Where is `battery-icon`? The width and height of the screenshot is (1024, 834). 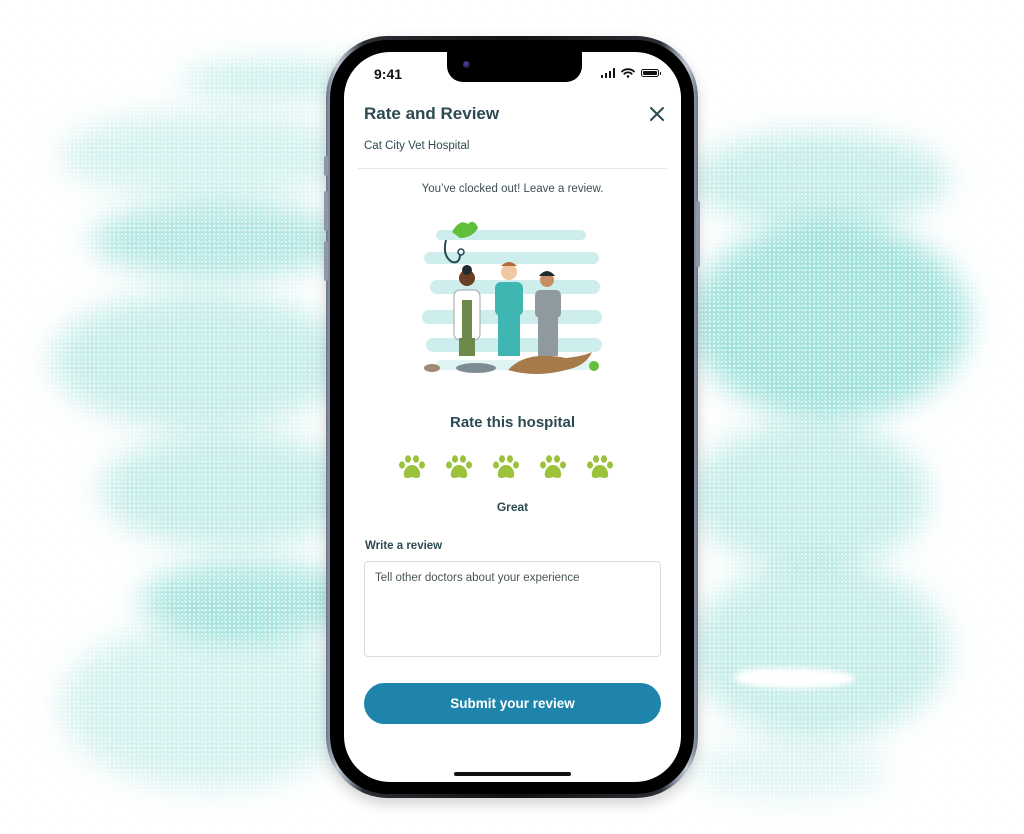 battery-icon is located at coordinates (651, 73).